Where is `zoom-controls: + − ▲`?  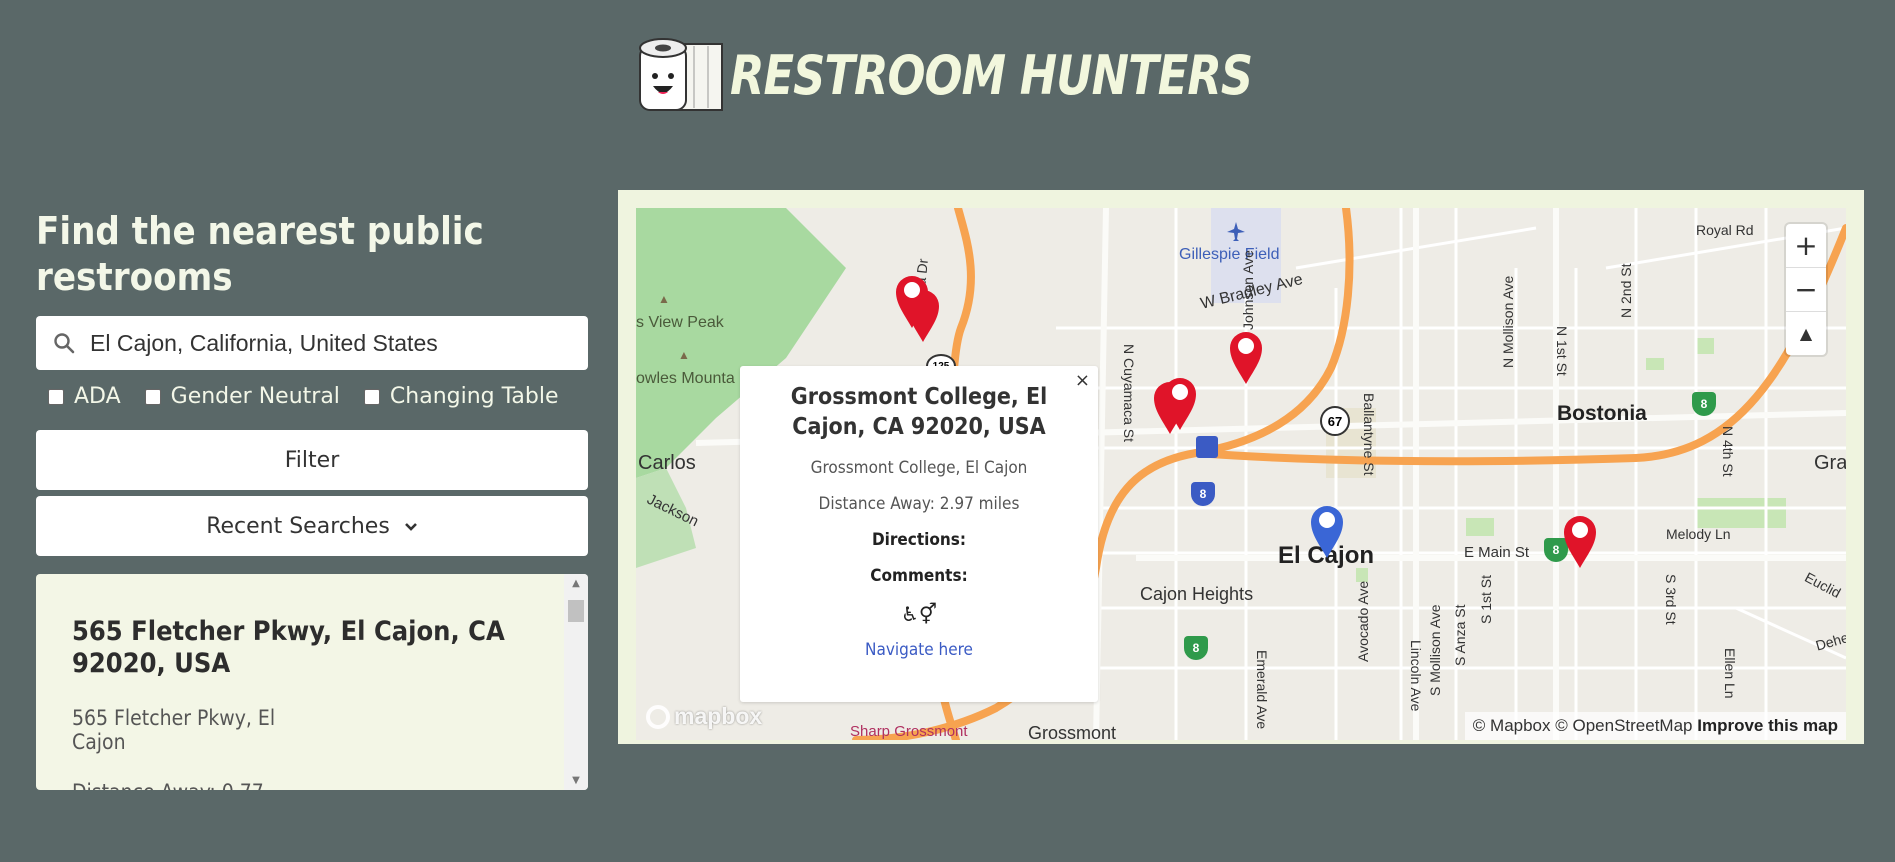 zoom-controls: + − ▲ is located at coordinates (1806, 289).